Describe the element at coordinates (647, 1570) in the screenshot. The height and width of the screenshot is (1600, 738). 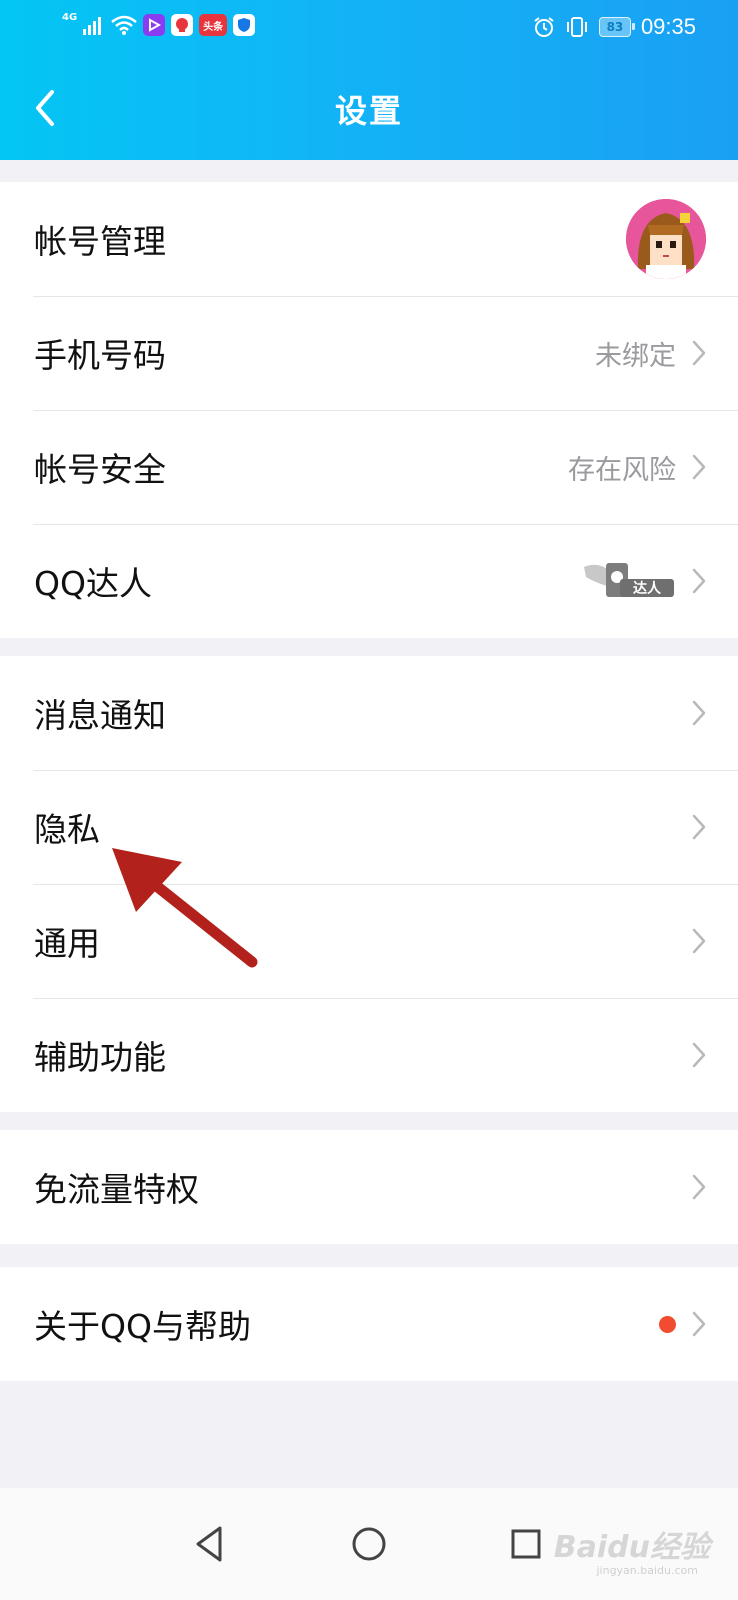
I see `watermark-sub: jingyan.baidu.com` at that location.